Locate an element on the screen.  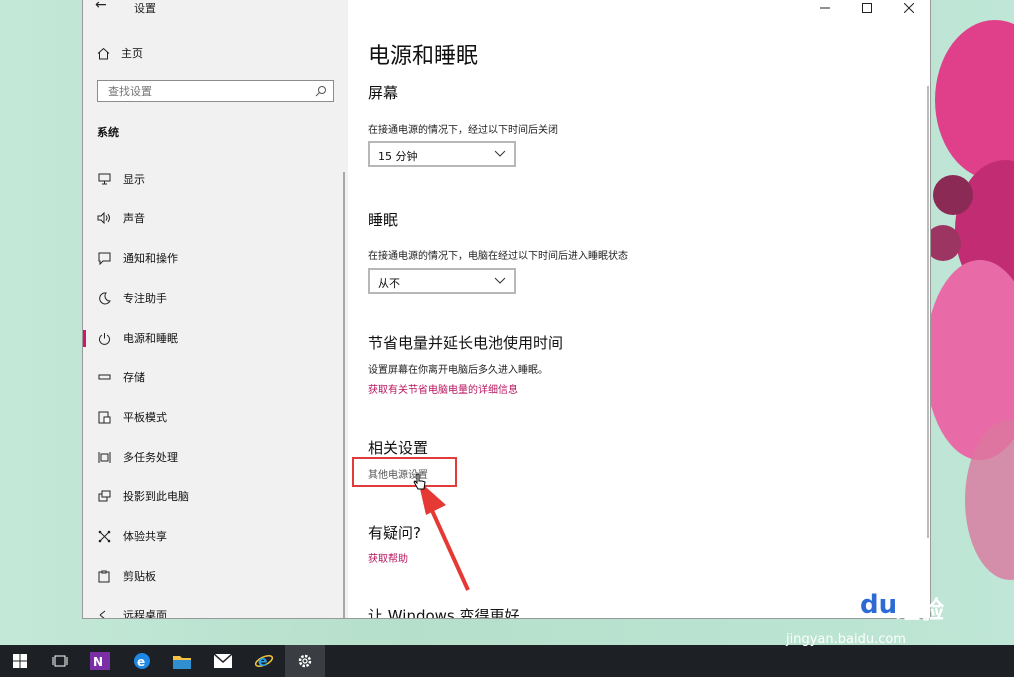
home-icon is located at coordinates (103, 53).